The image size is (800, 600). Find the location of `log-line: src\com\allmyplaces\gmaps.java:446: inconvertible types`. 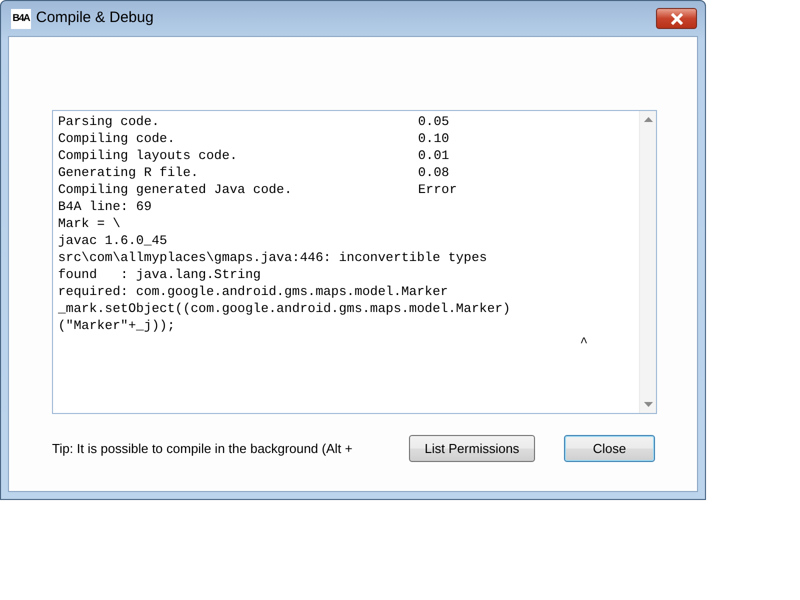

log-line: src\com\allmyplaces\gmaps.java:446: inconvertible types is located at coordinates (273, 257).